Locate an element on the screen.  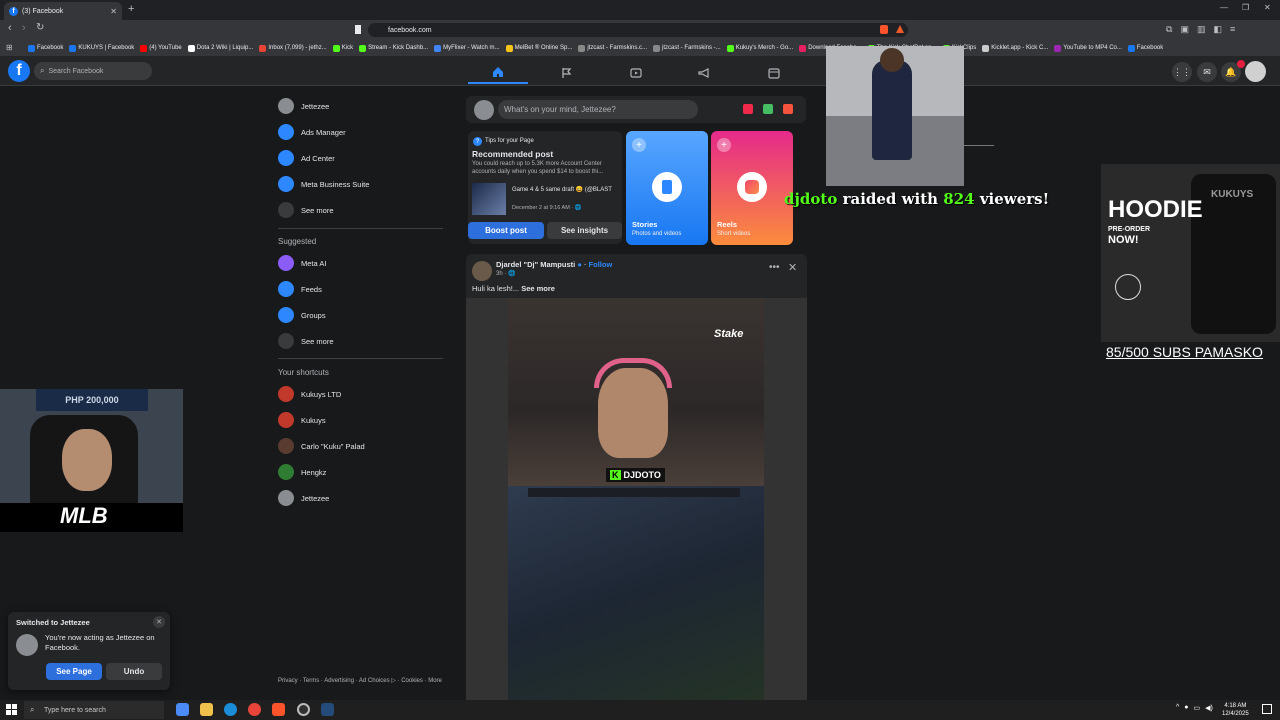
facebook-search-input: ⌕ Search Facebook is located at coordinates (93, 71).